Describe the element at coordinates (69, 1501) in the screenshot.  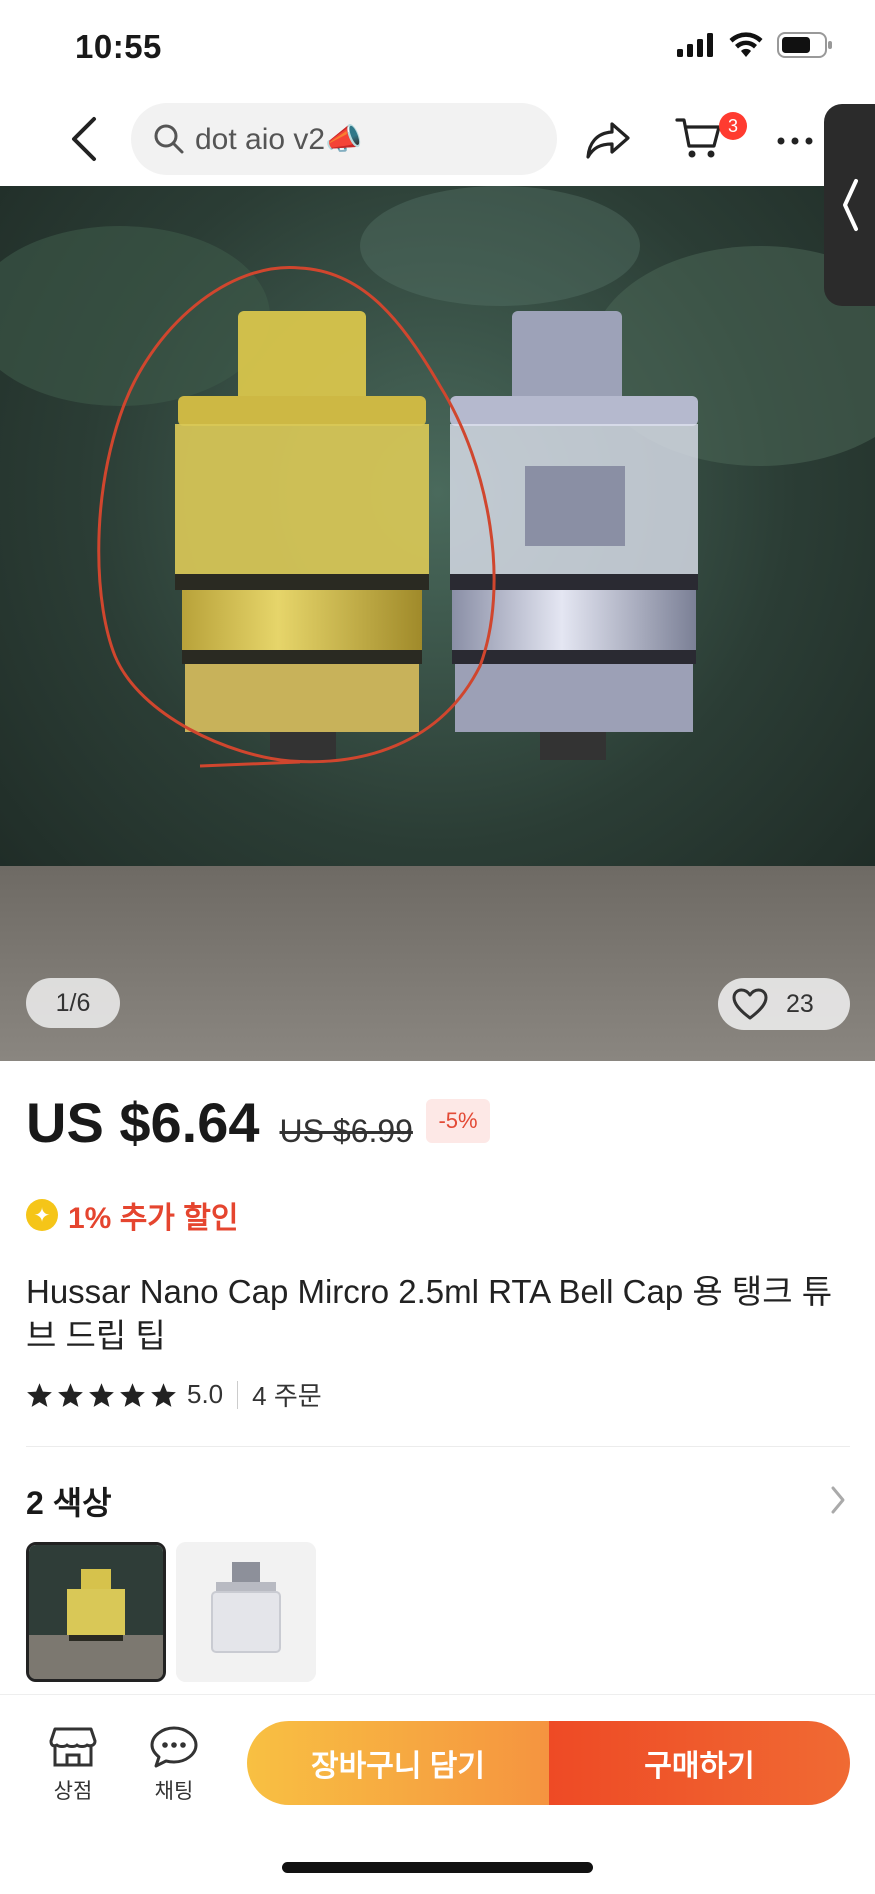
I see `colors-header: 2 색상` at that location.